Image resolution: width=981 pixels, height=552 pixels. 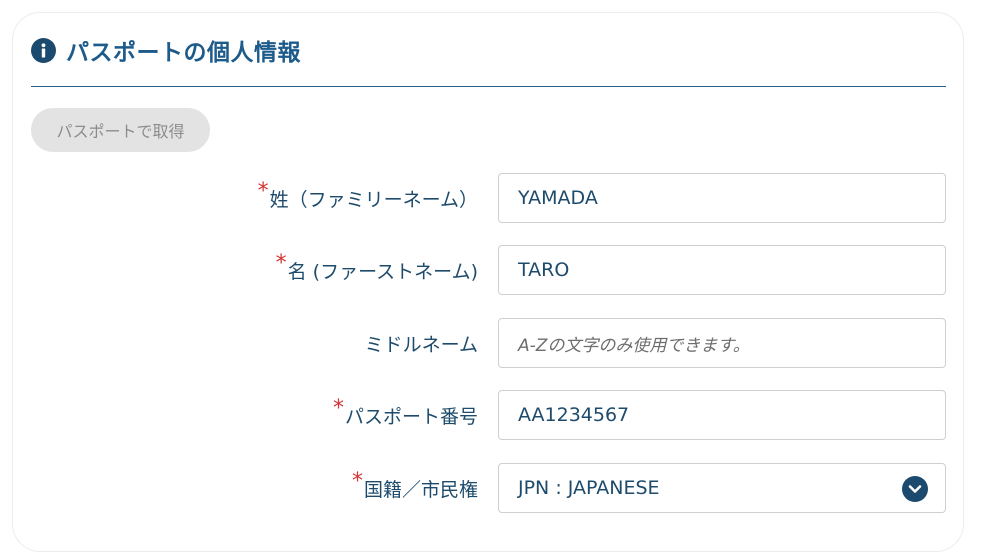 I want to click on last-name-label-text: 姓（ファミリーネーム）, so click(x=373, y=199).